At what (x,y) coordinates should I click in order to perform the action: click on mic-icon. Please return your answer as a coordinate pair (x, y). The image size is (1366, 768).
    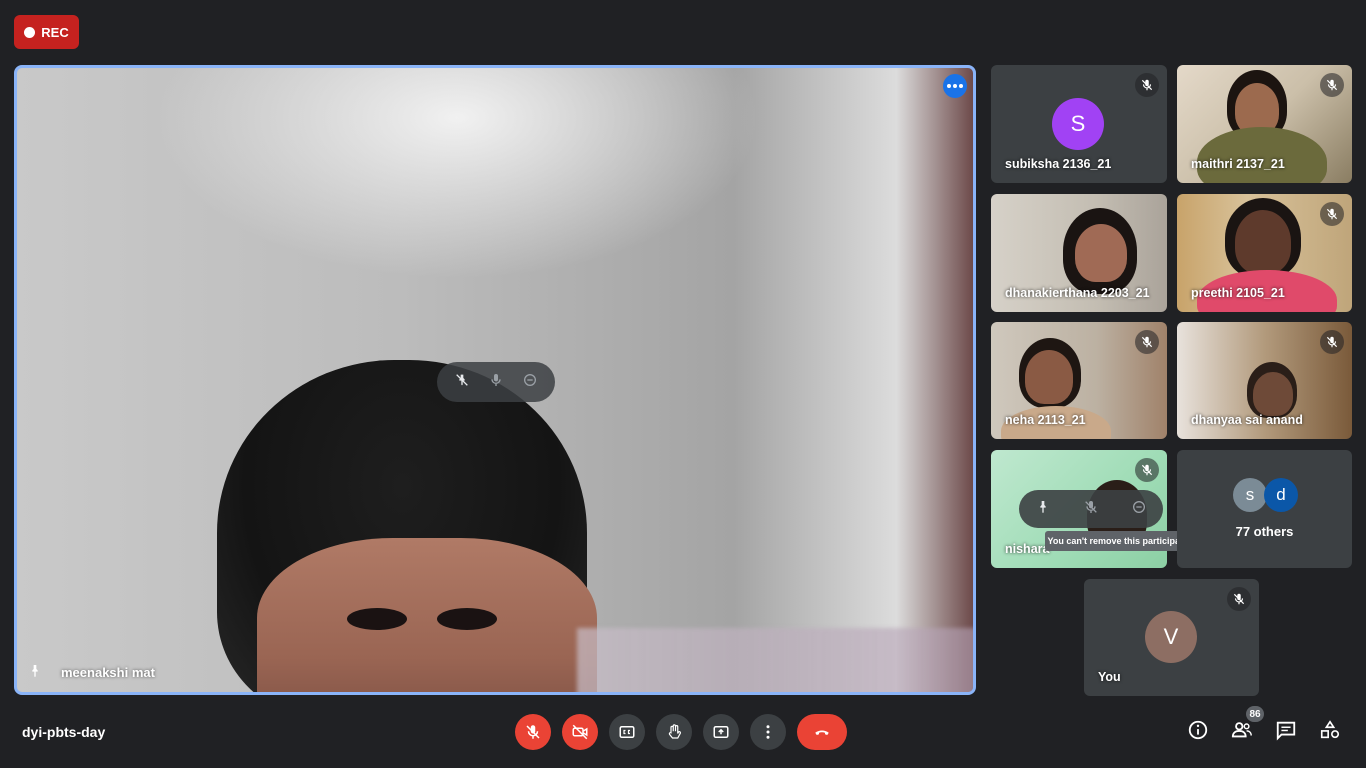
    Looking at the image, I should click on (496, 382).